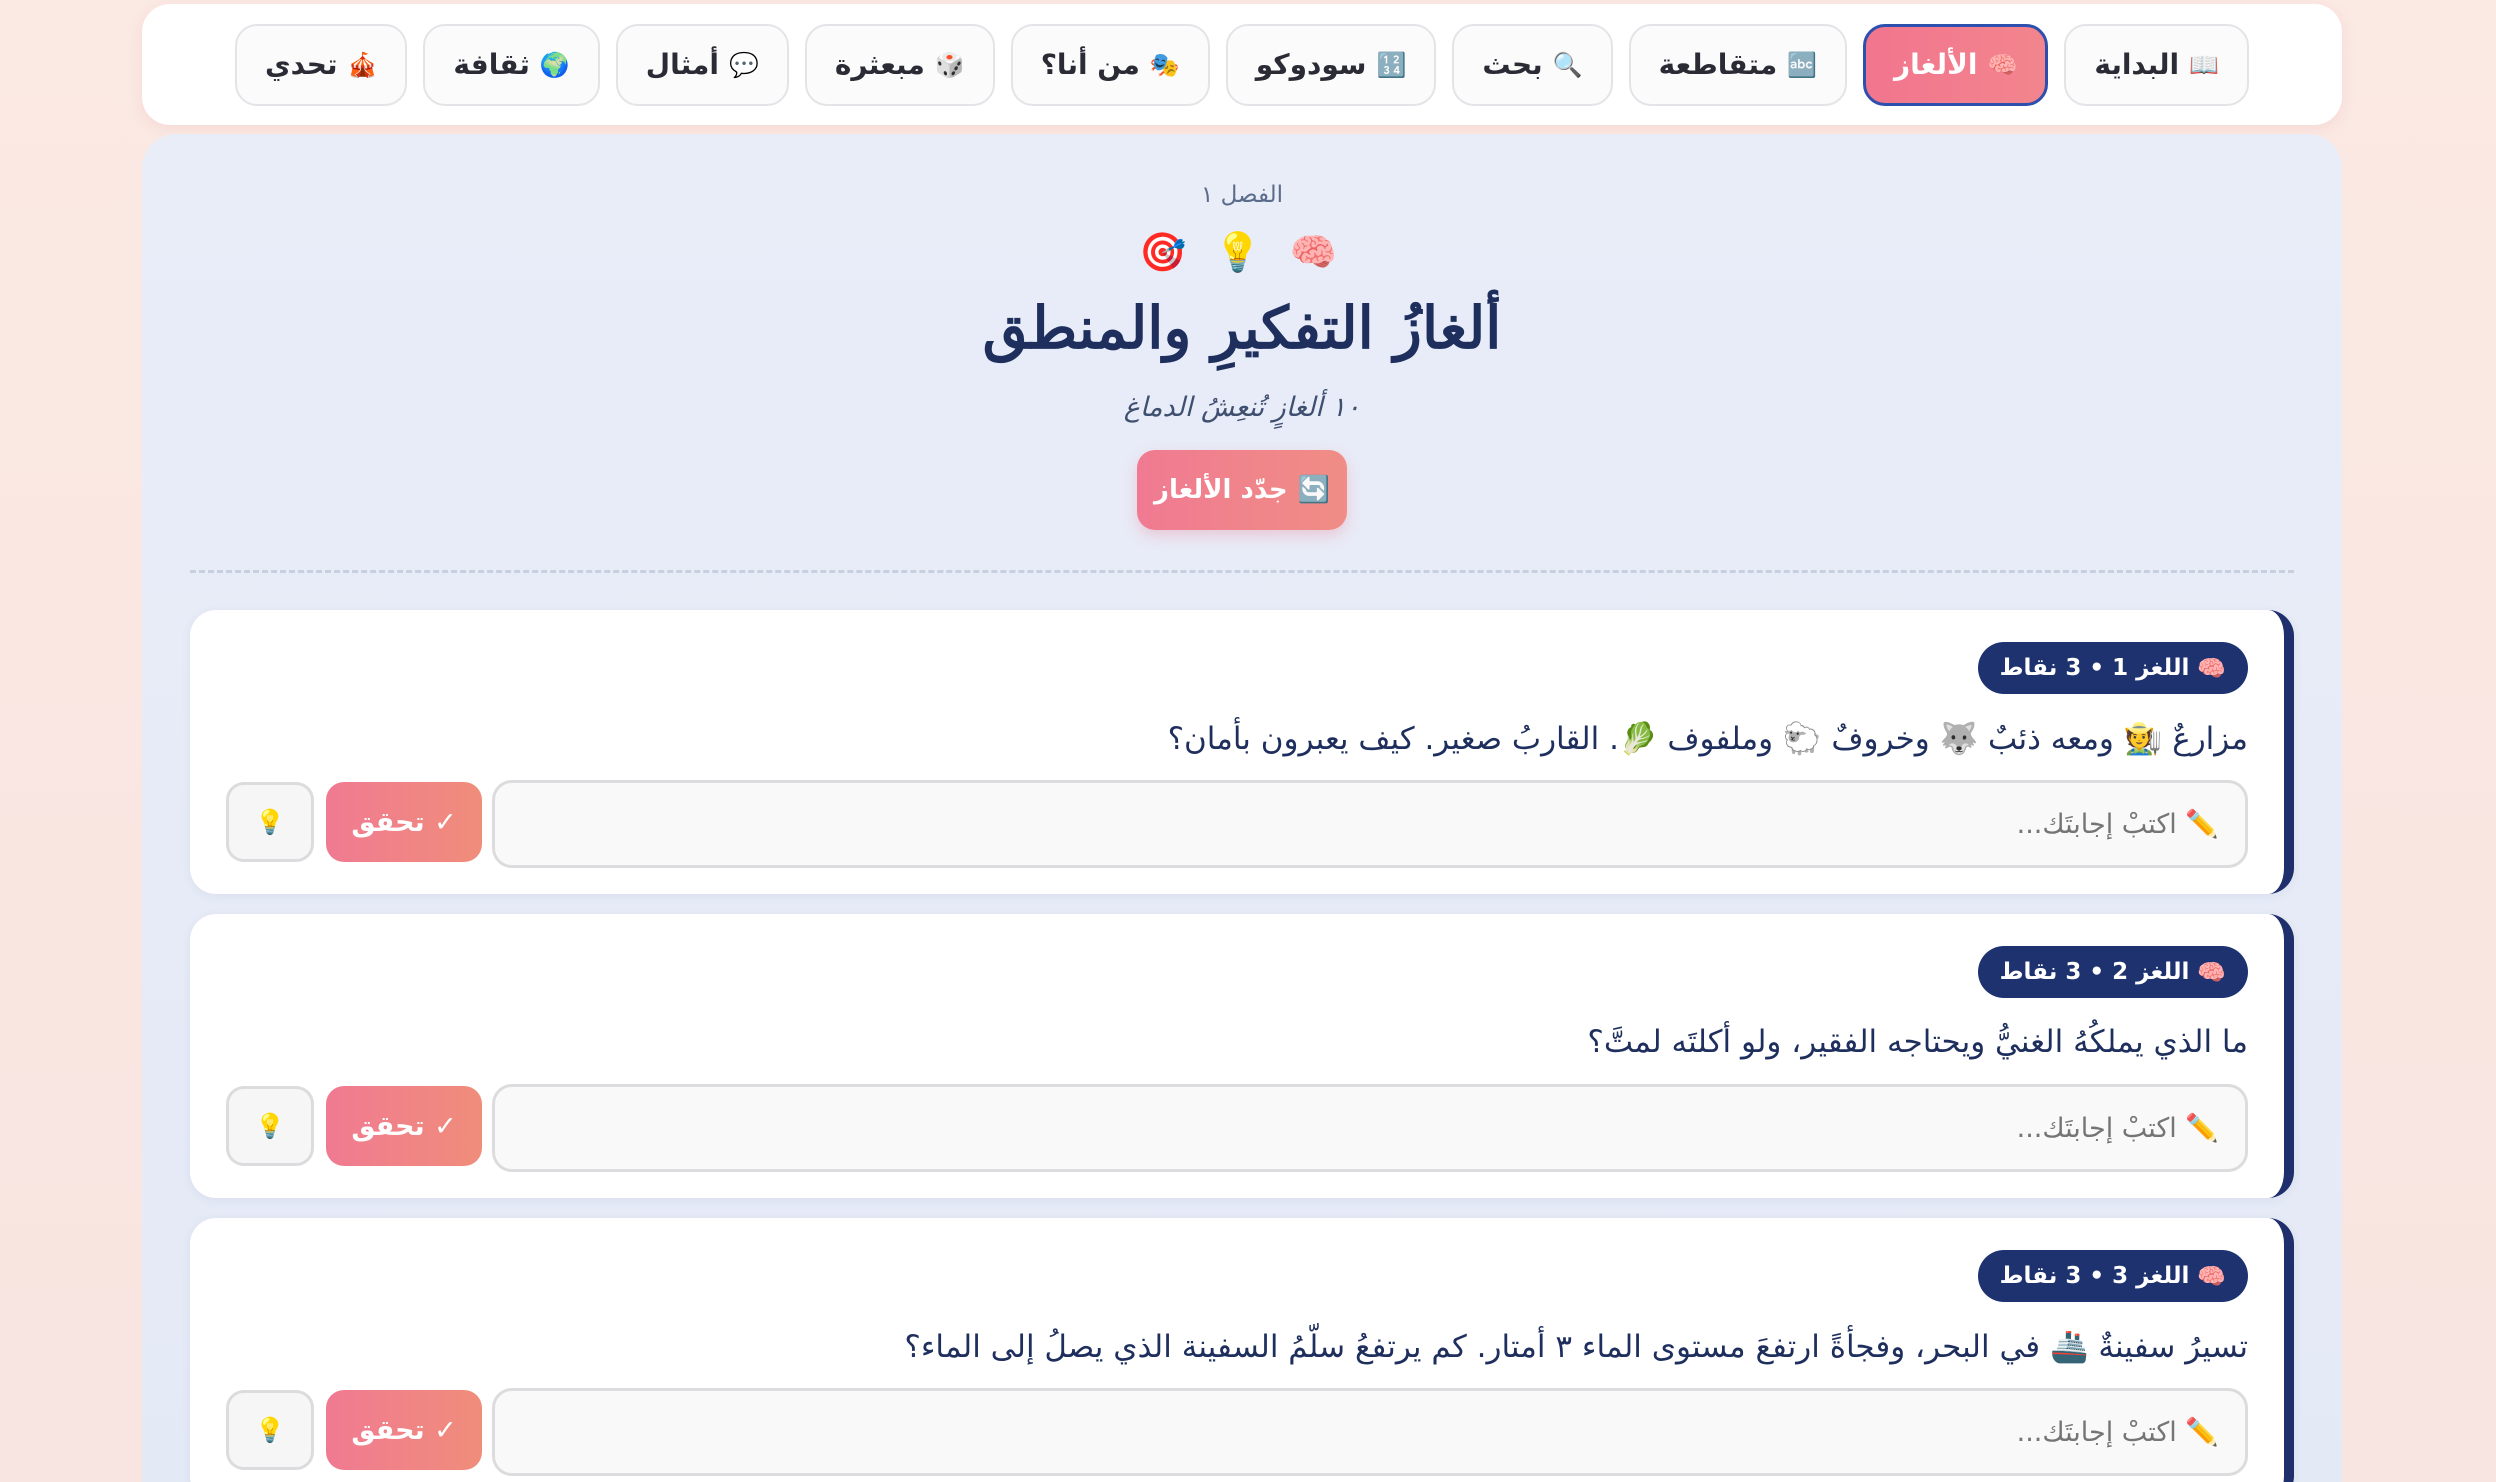 The height and width of the screenshot is (1482, 2496). I want to click on nav-item-challenge: 🎪 تحدي, so click(321, 64).